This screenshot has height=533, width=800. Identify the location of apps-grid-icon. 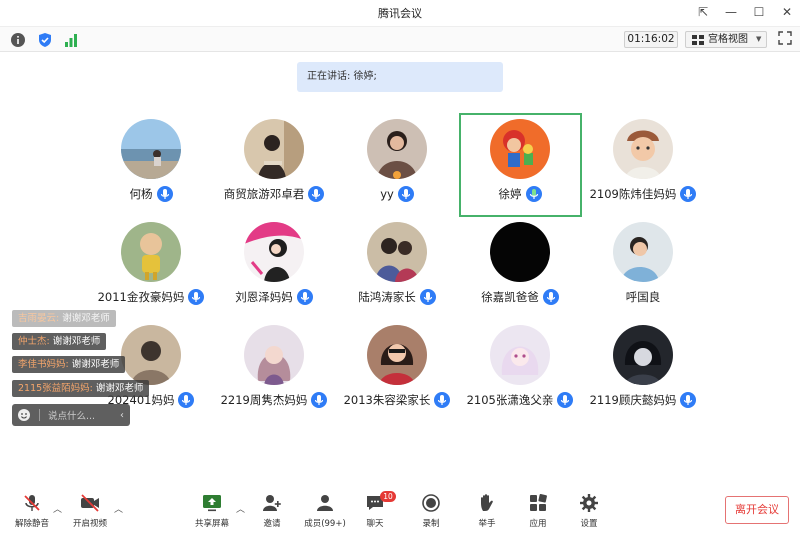
(538, 502).